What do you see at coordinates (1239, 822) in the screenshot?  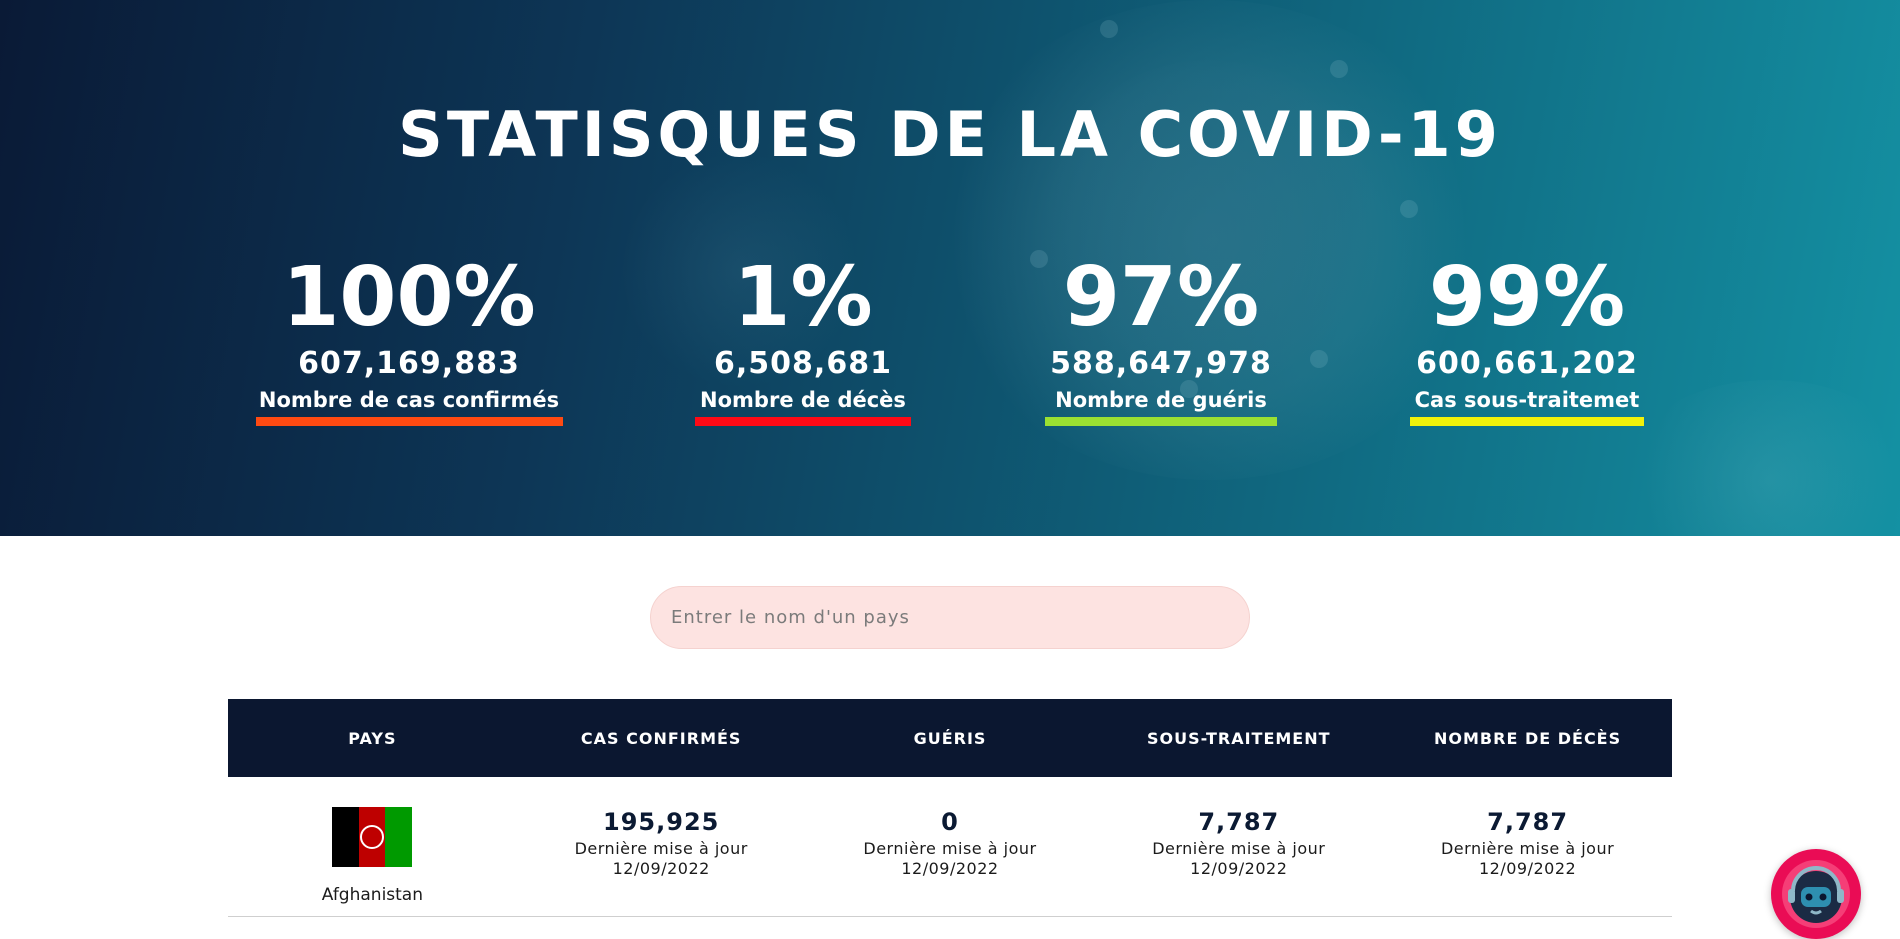 I see `under-treatment-value: 7,787` at bounding box center [1239, 822].